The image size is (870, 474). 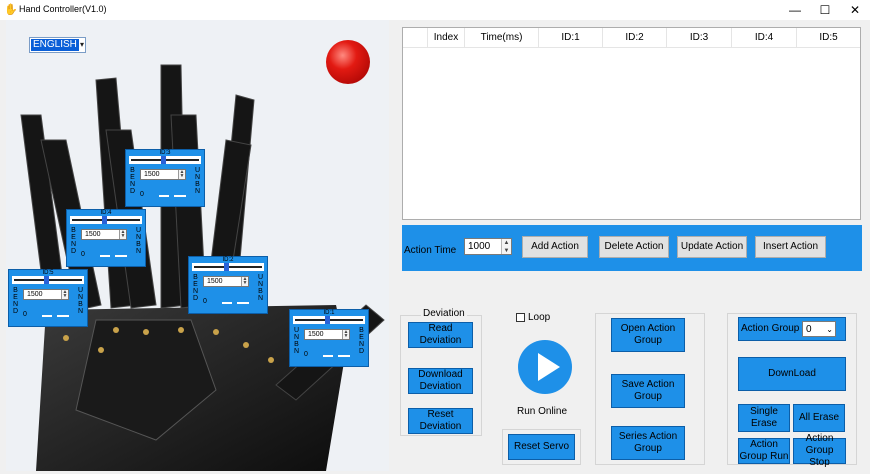 What do you see at coordinates (571, 38) in the screenshot?
I see `column-header: ID:1` at bounding box center [571, 38].